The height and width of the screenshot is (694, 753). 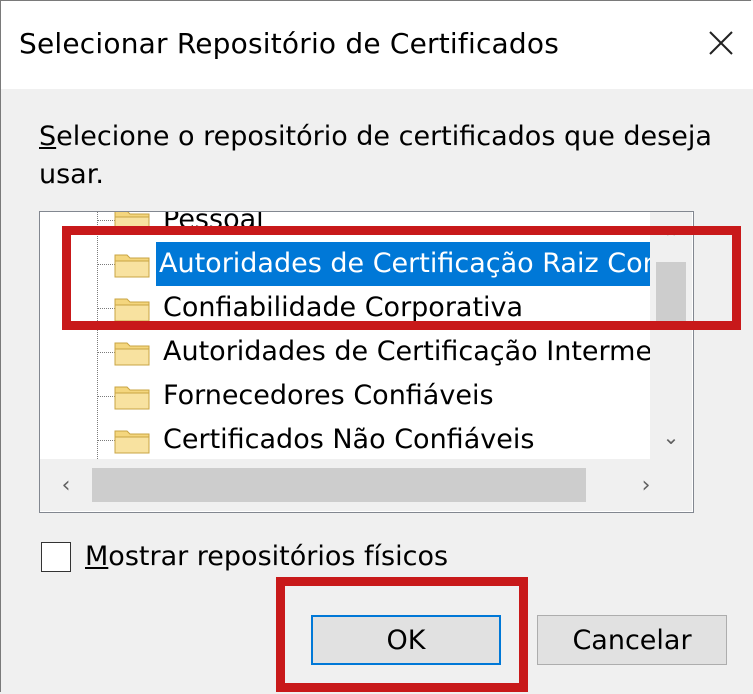 I want to click on tree-item-pessoal: Pessoal, so click(x=345, y=227).